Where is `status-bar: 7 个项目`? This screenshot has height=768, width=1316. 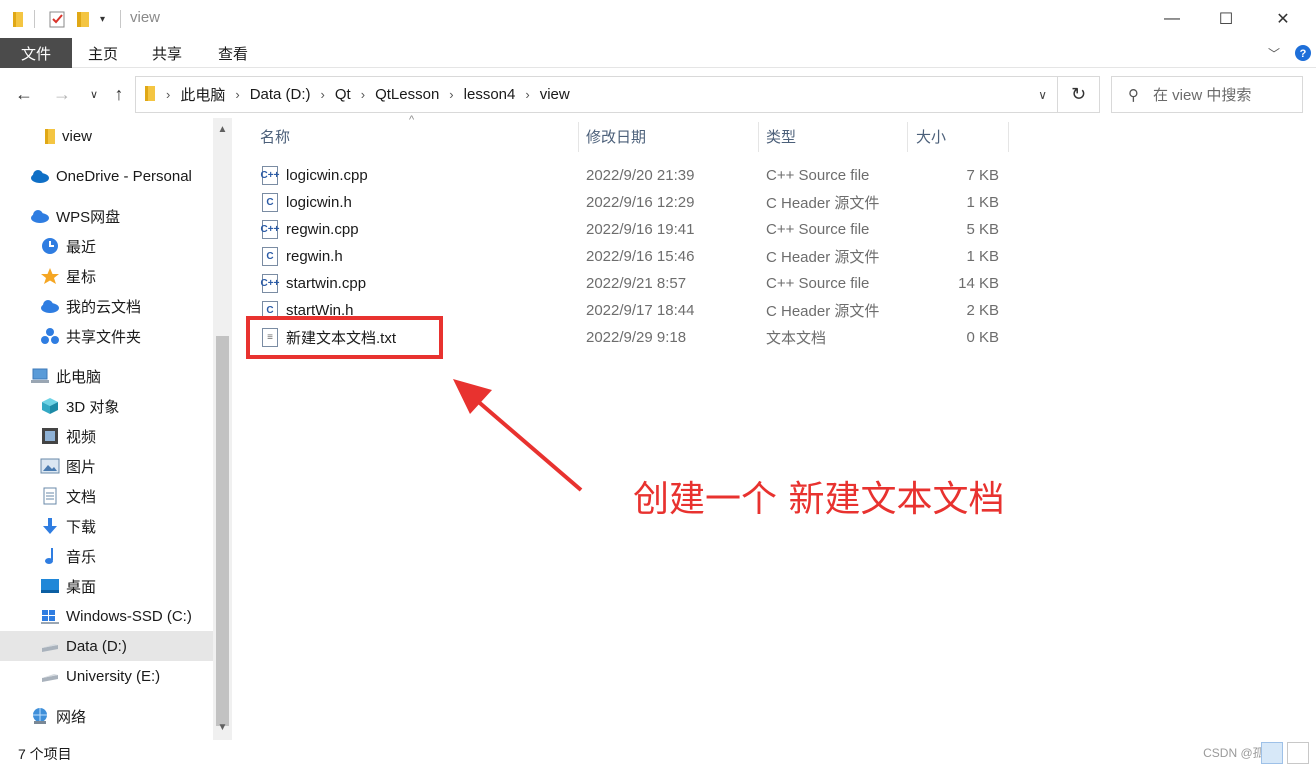 status-bar: 7 个项目 is located at coordinates (658, 754).